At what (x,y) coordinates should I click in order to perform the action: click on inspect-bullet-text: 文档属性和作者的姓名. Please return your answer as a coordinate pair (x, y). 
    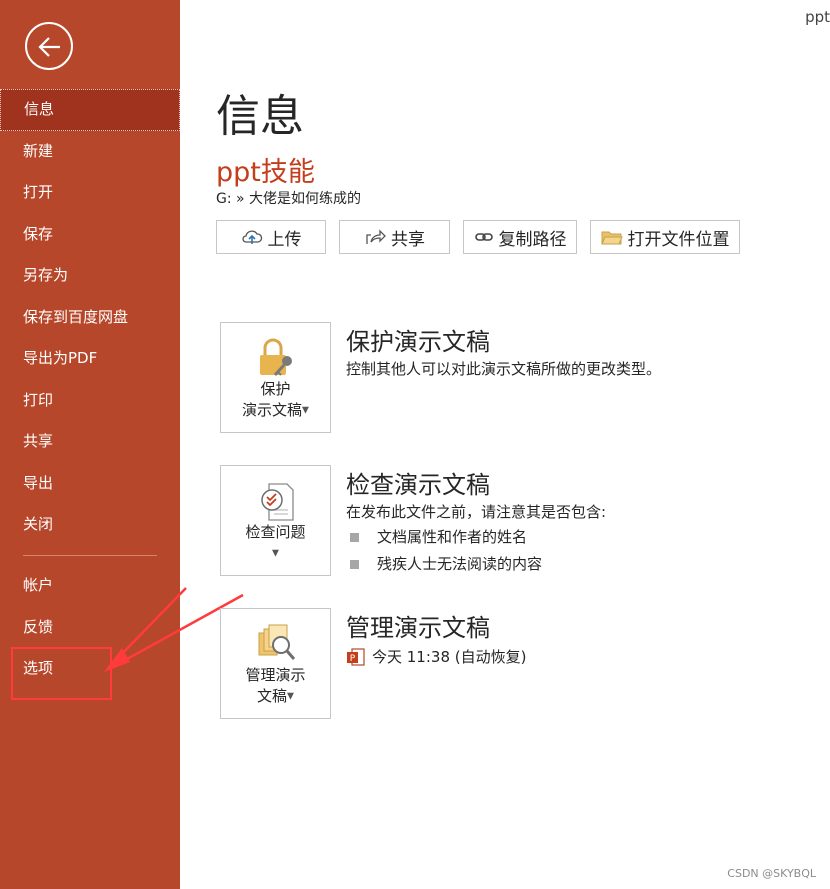
    Looking at the image, I should click on (452, 537).